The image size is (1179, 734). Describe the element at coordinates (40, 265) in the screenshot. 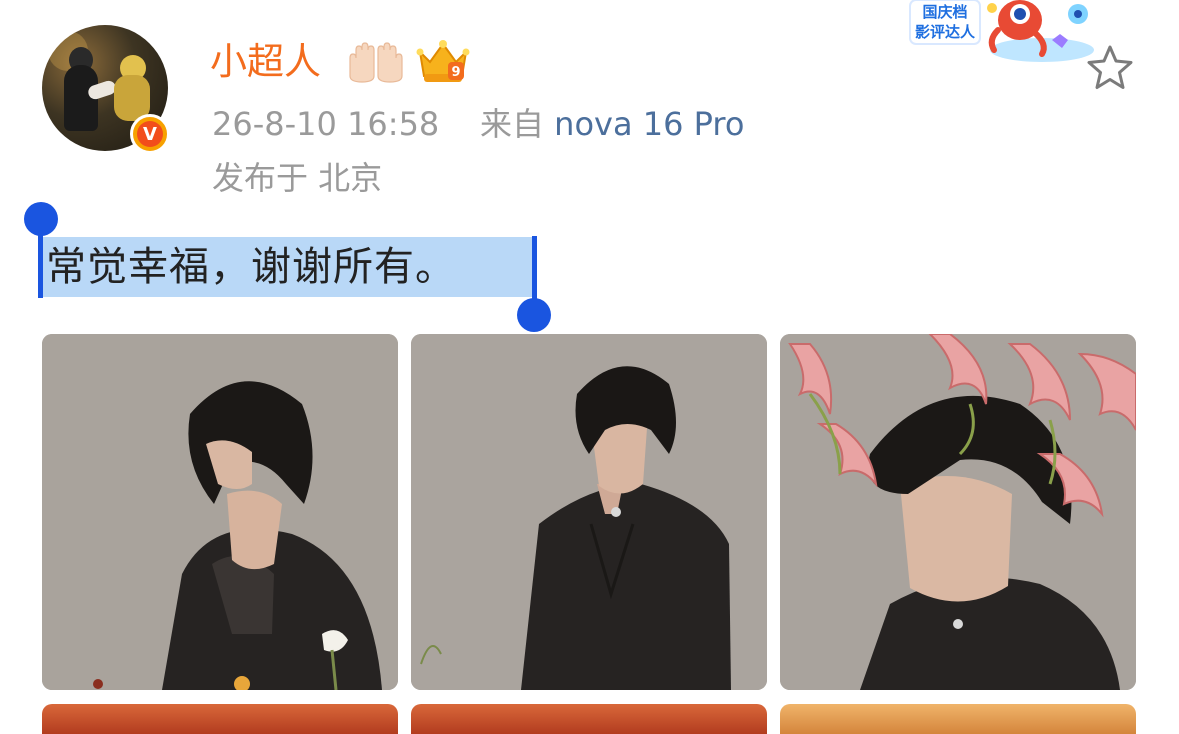

I see `selection-start-bar` at that location.